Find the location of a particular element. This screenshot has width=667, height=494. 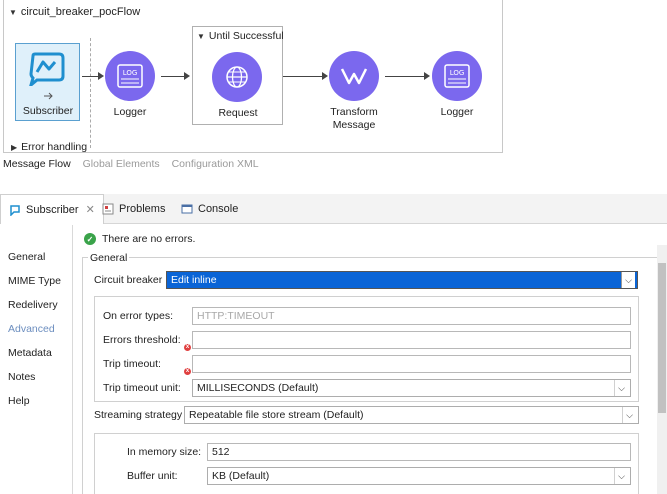

circuit-breaker-label: Circuit breaker is located at coordinates (128, 280).